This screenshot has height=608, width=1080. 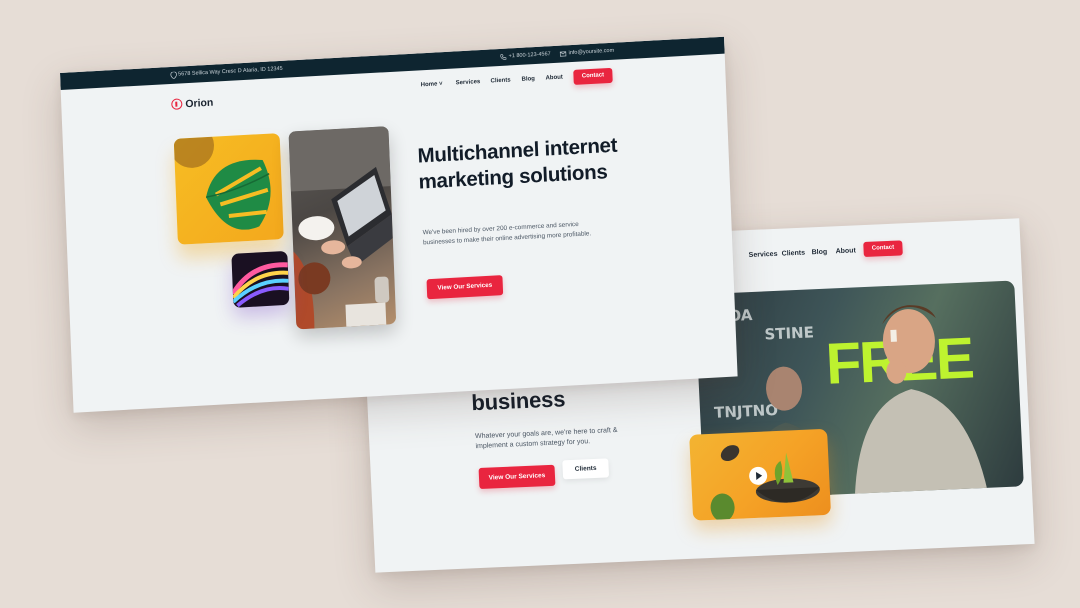 What do you see at coordinates (465, 287) in the screenshot?
I see `view-services-button: View Our Services` at bounding box center [465, 287].